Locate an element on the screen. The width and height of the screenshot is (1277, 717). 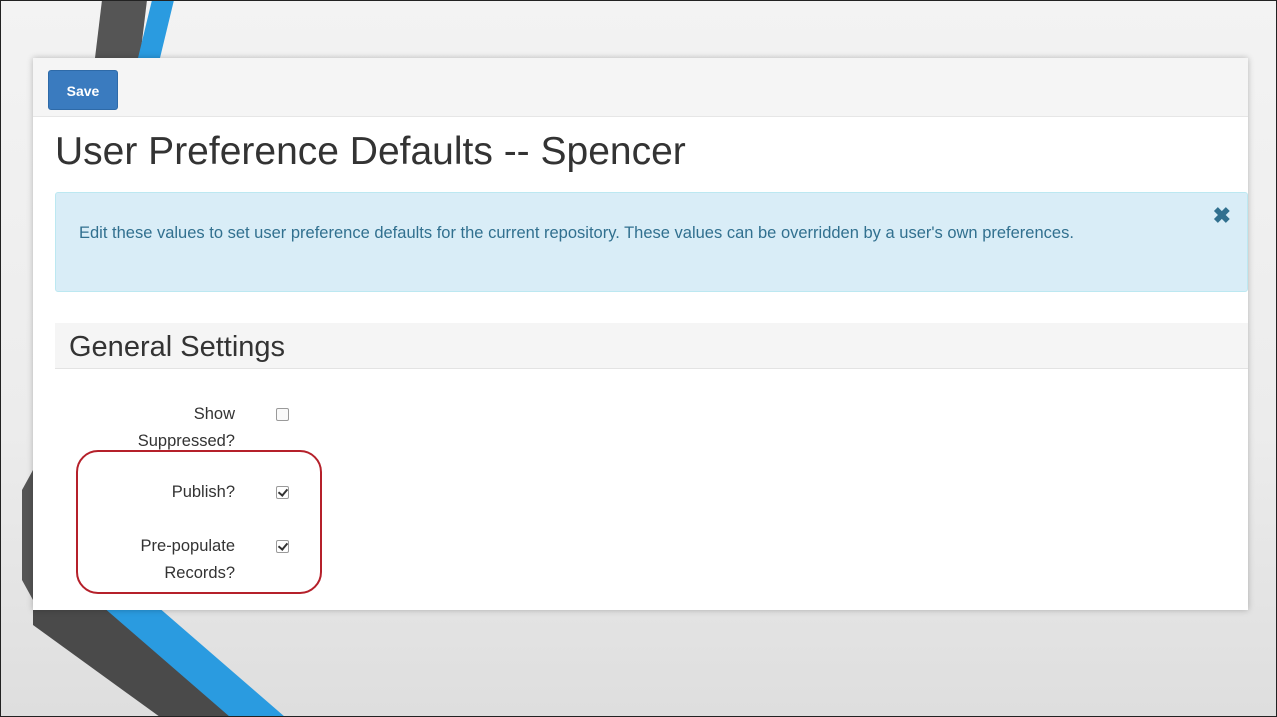
field-label-line: Publish? is located at coordinates (203, 492).